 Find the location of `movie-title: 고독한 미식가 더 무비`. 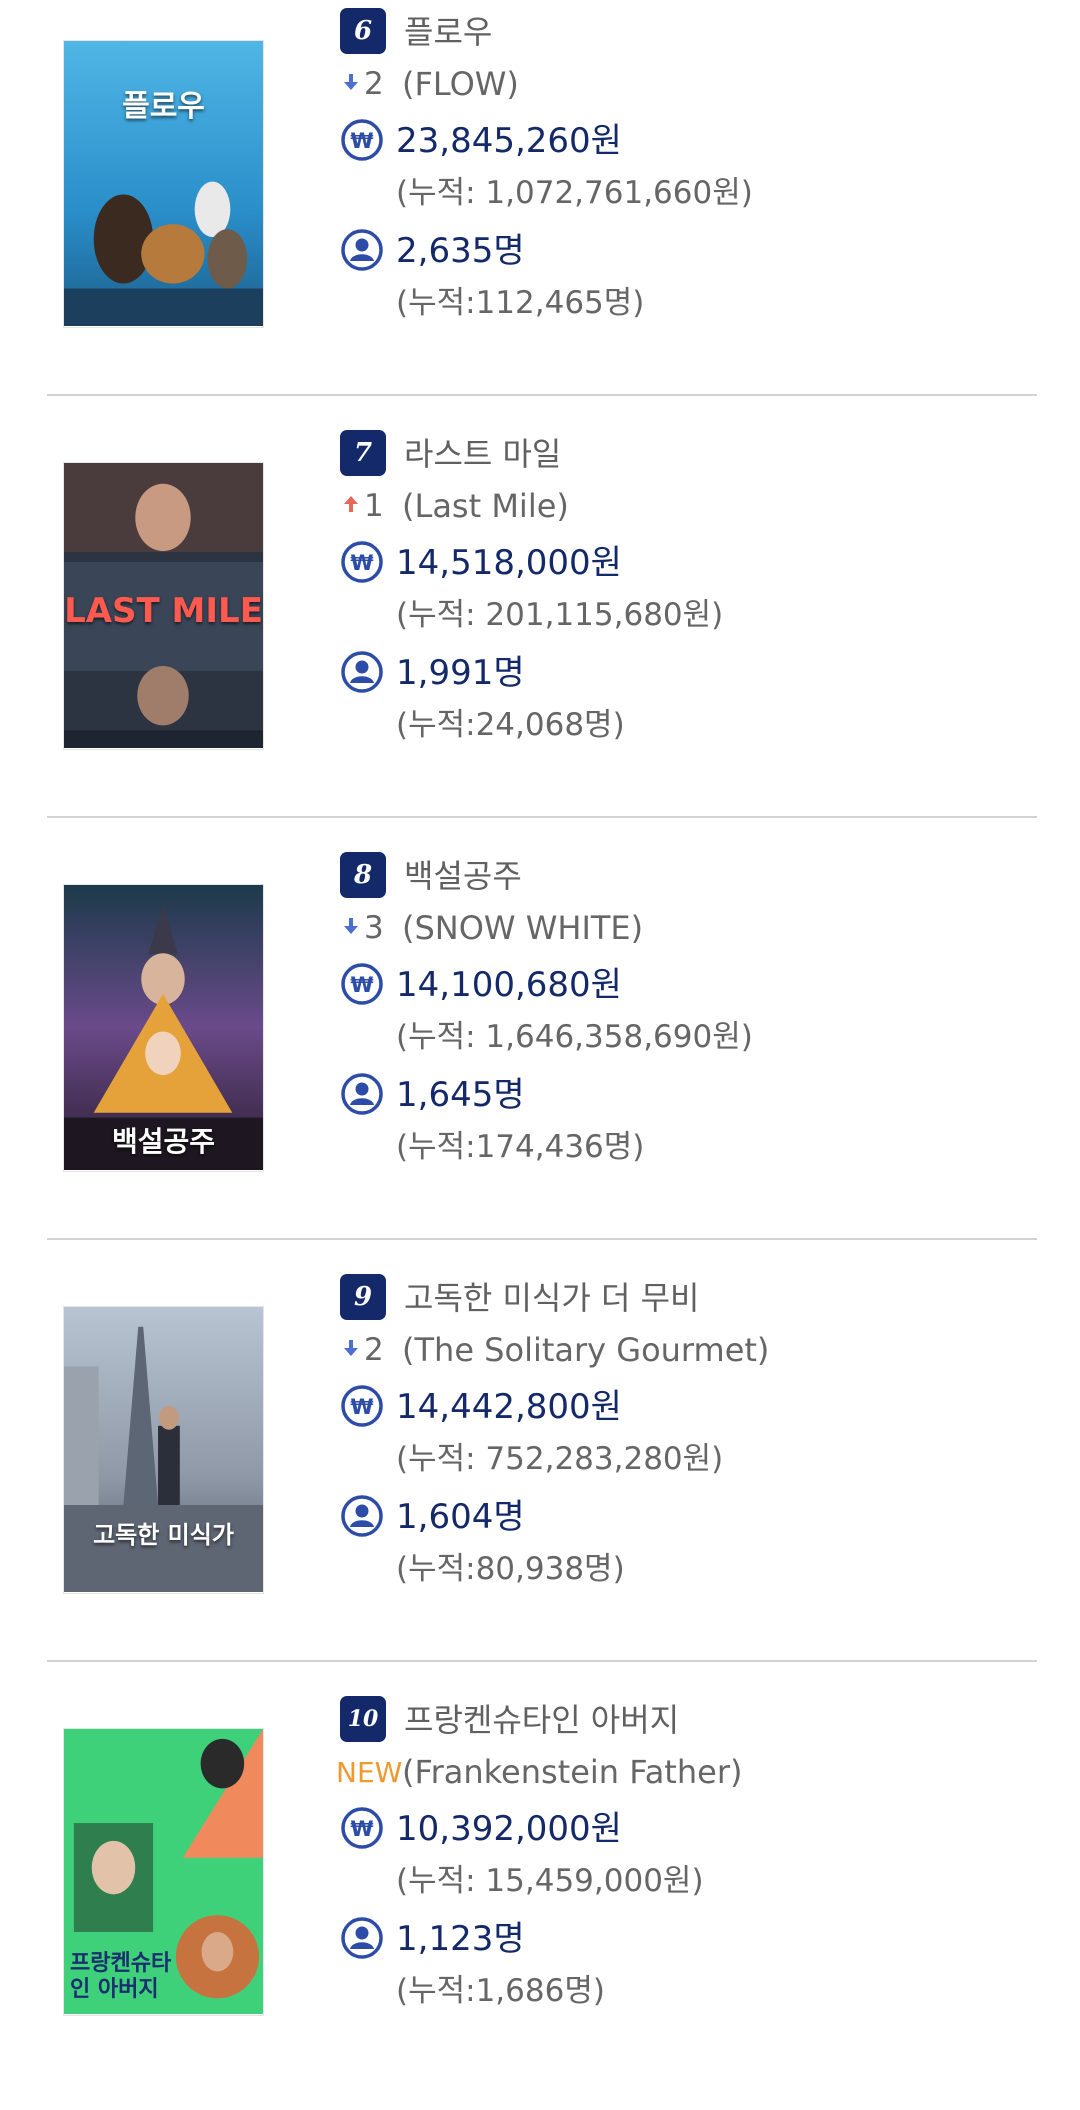

movie-title: 고독한 미식가 더 무비 is located at coordinates (551, 1298).